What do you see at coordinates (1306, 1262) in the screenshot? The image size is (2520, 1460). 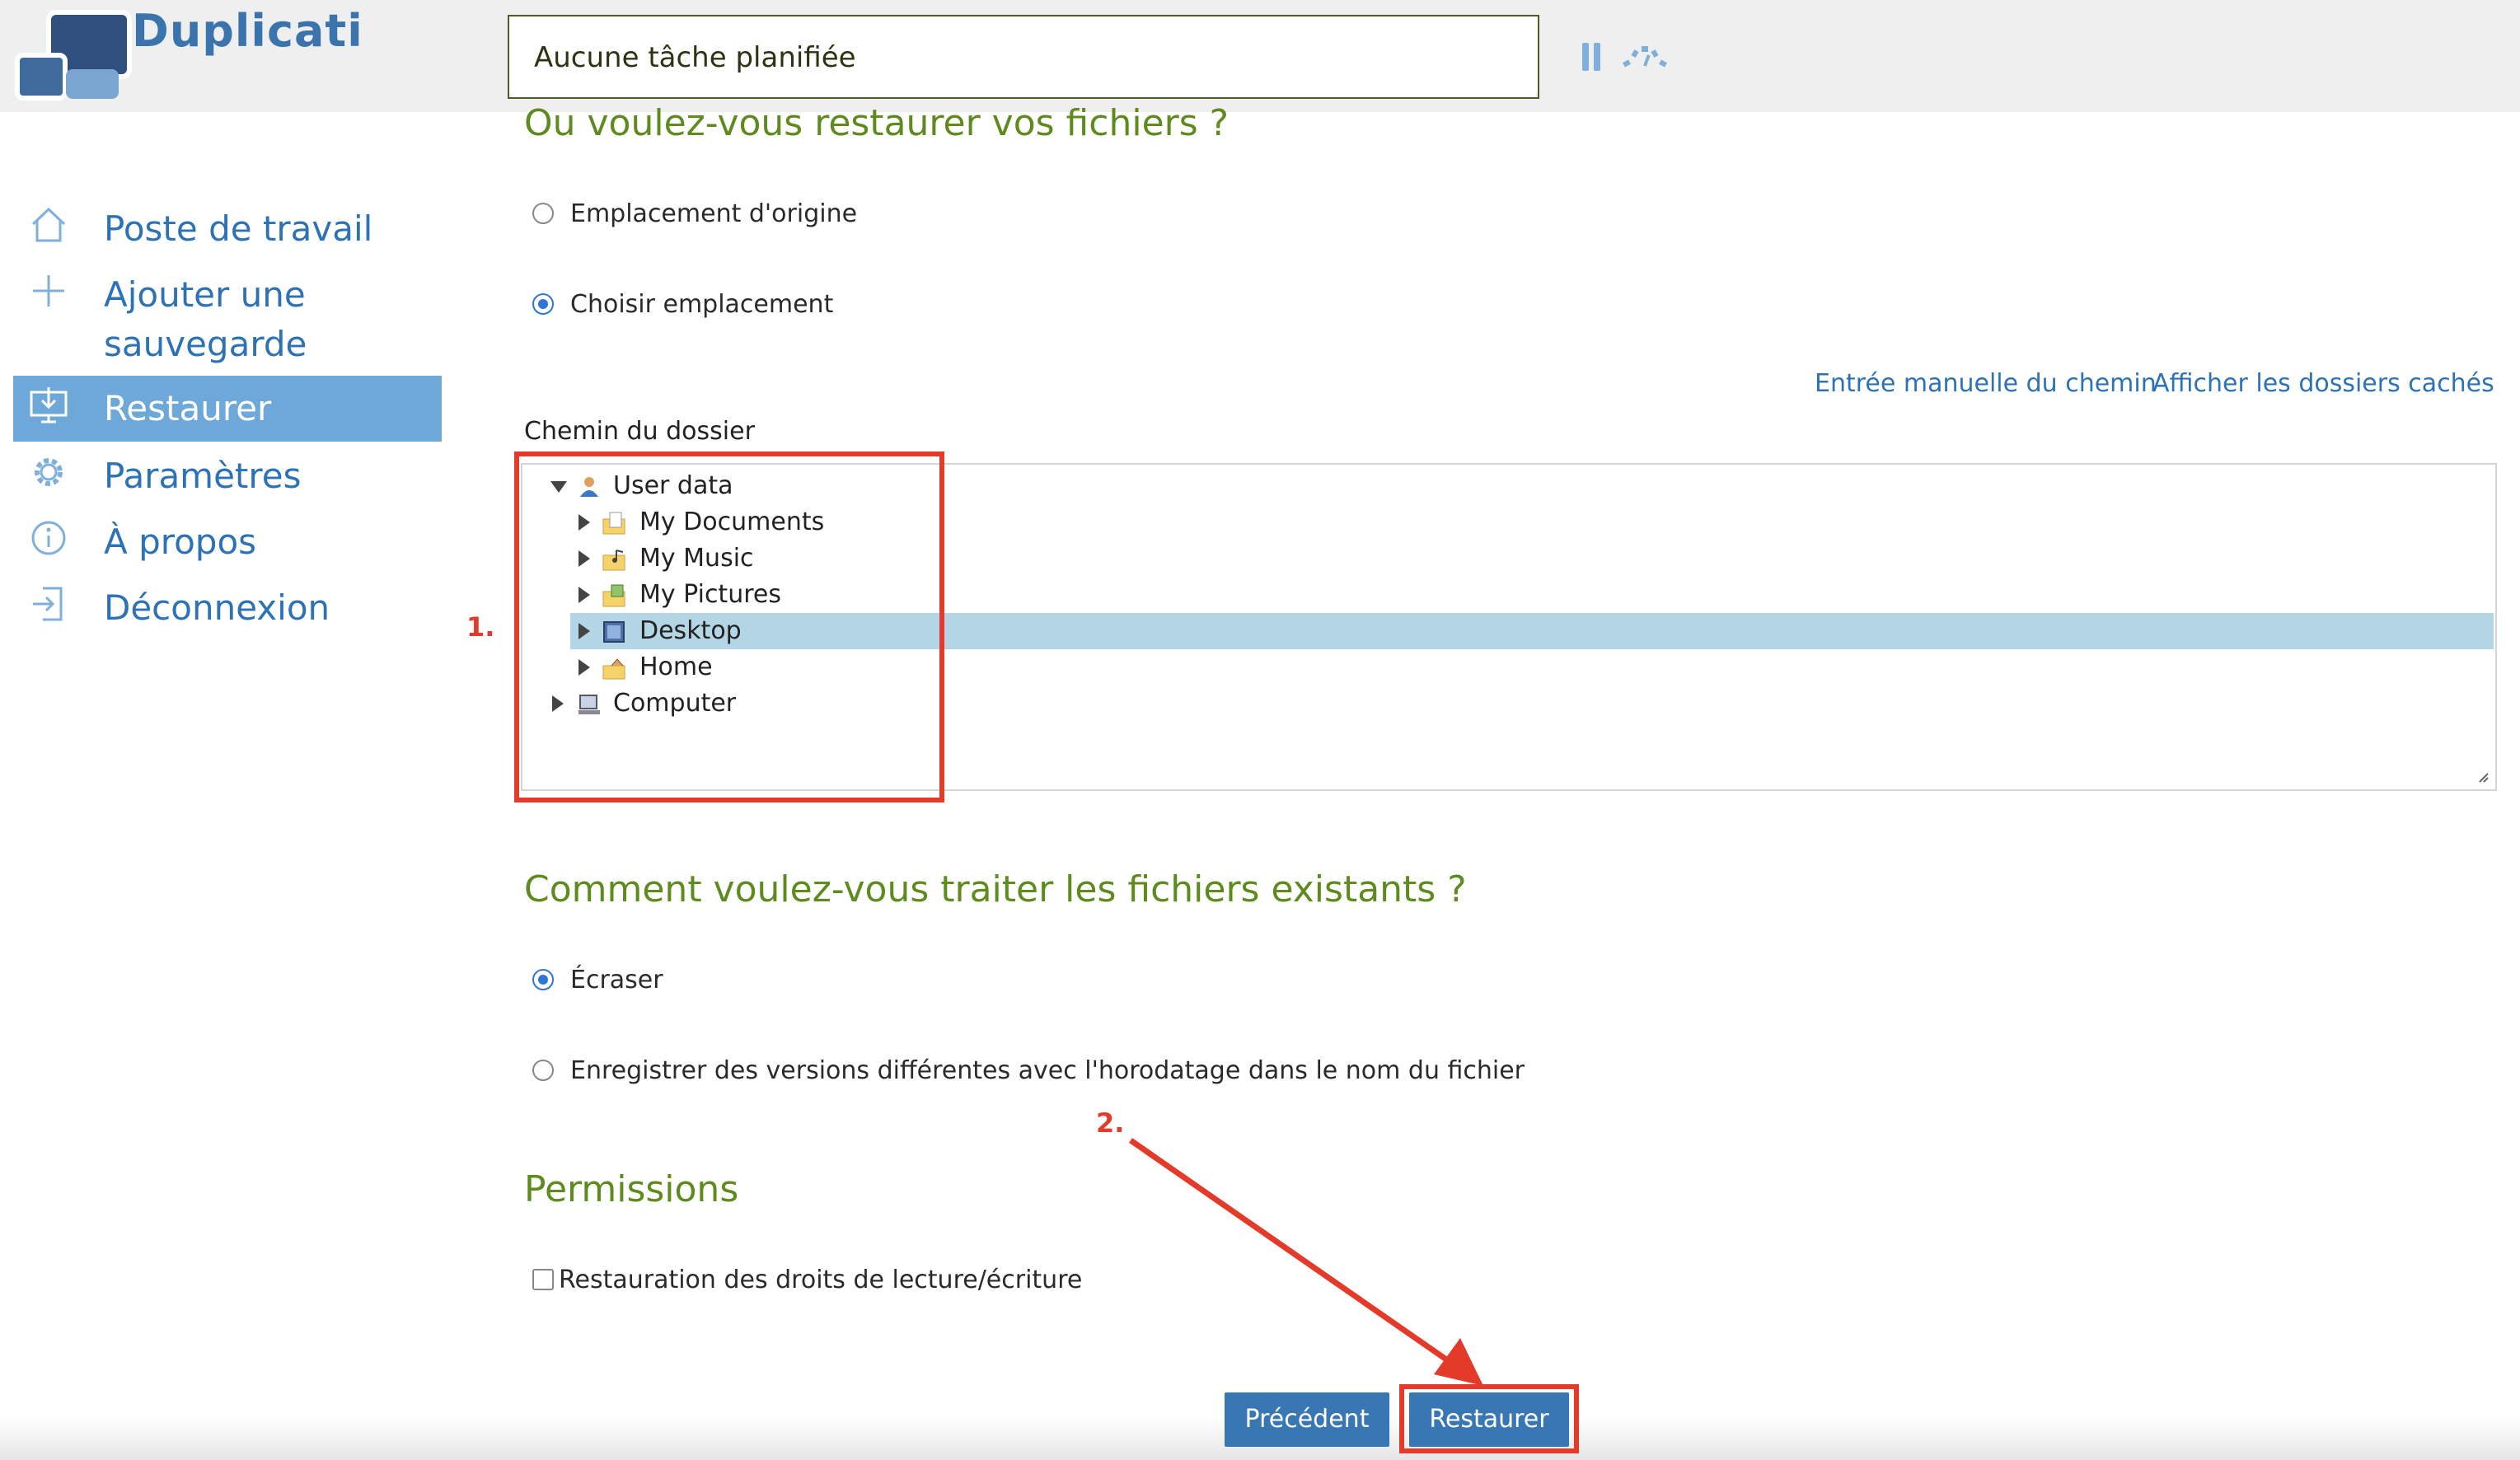 I see `annotation-arrow-icon` at bounding box center [1306, 1262].